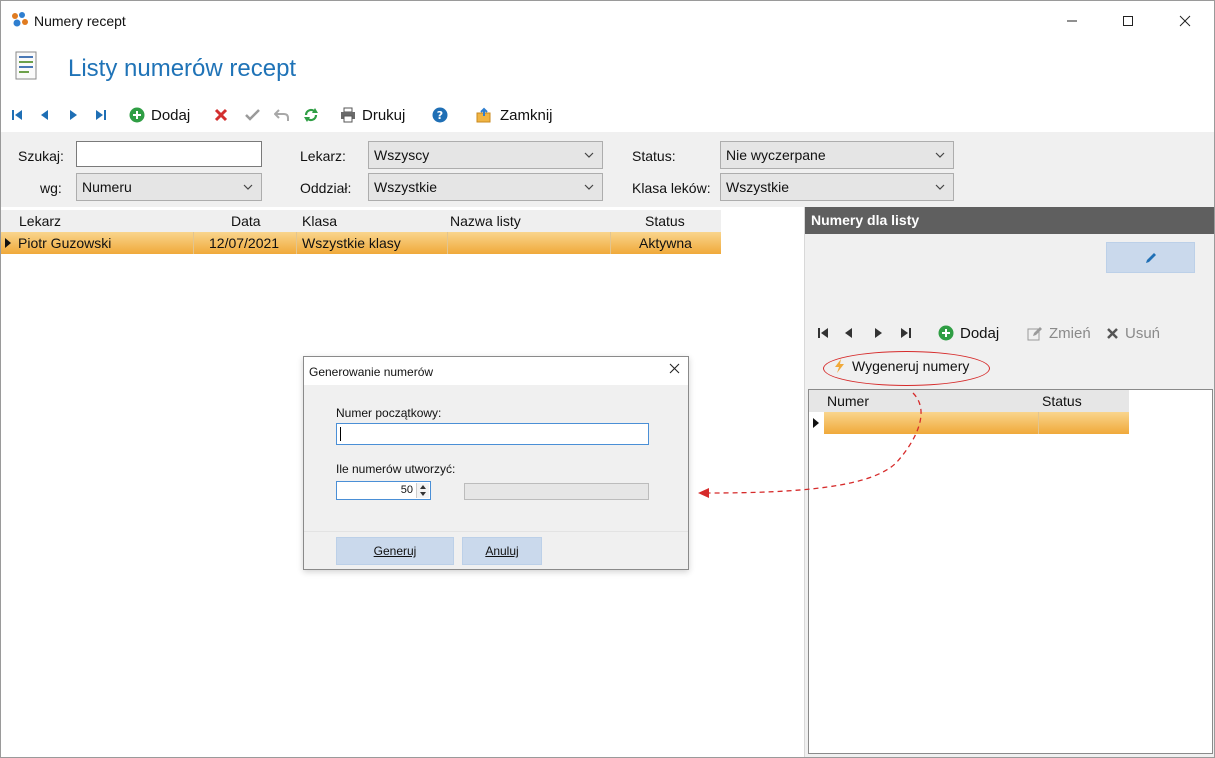 The height and width of the screenshot is (758, 1215). Describe the element at coordinates (1009, 368) in the screenshot. I see `generate-row: Wygeneruj numery` at that location.